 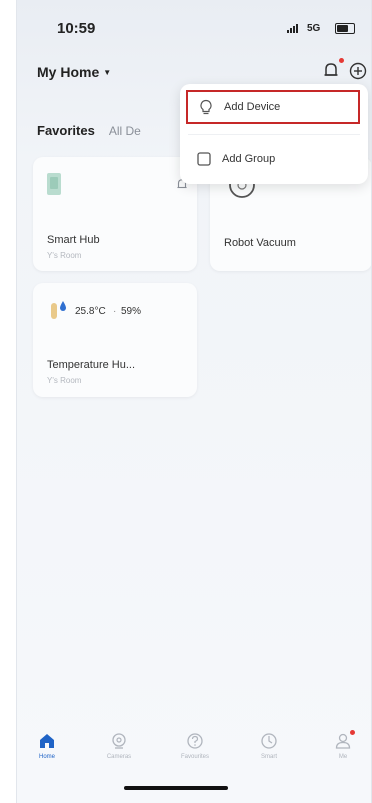 I want to click on home-name: My Home, so click(x=68, y=72).